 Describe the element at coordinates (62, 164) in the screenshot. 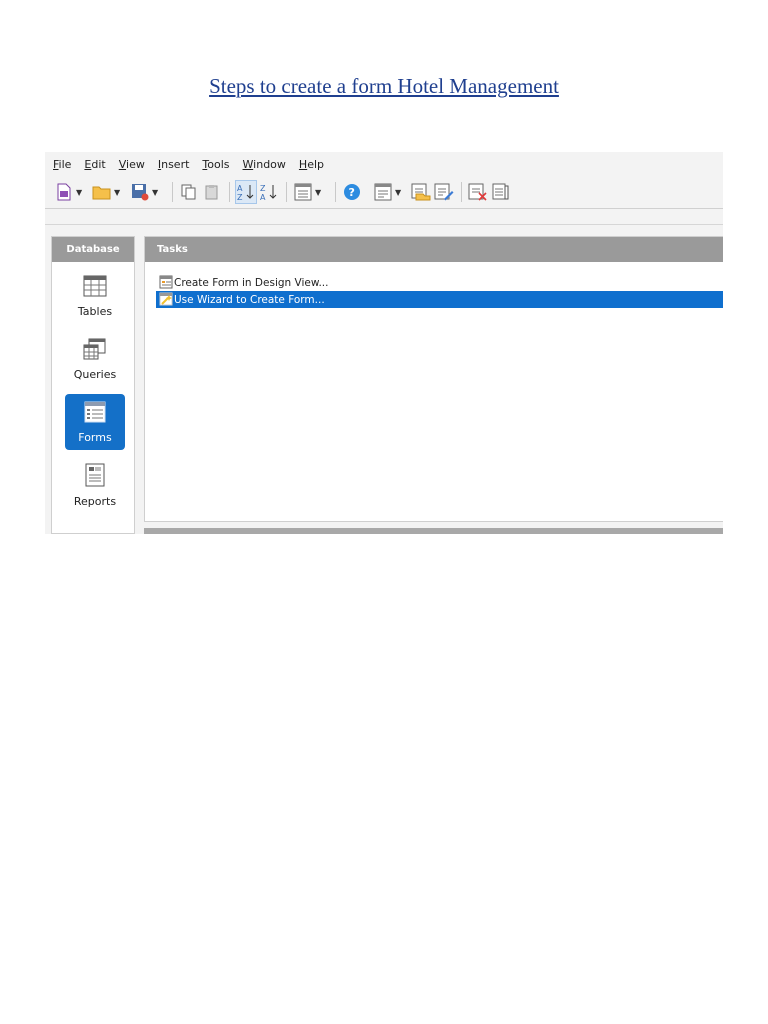

I see `menu-file: File` at that location.